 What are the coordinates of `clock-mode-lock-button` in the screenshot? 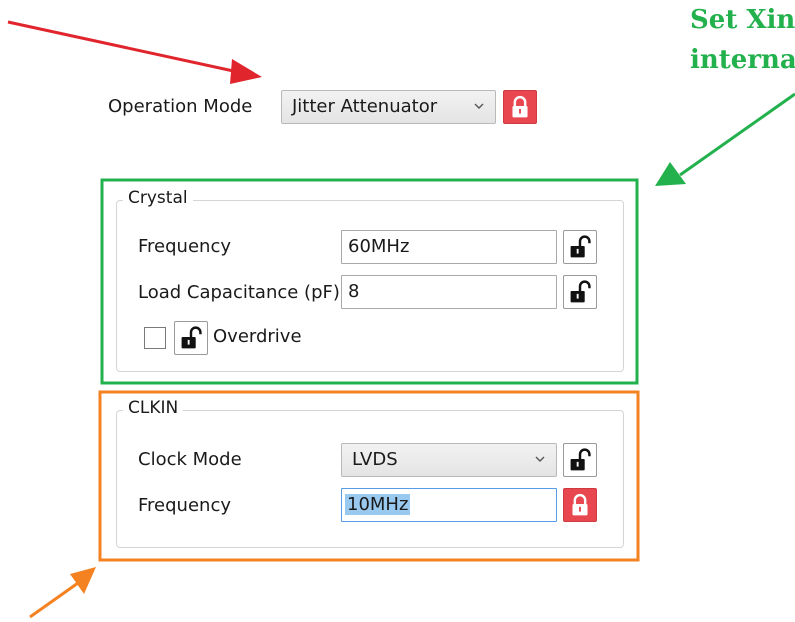 It's located at (580, 460).